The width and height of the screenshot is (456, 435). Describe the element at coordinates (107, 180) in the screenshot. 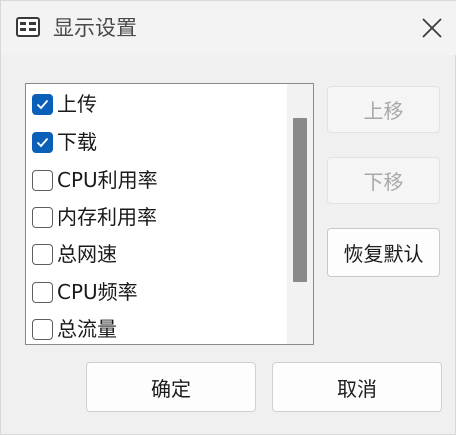

I see `list-item-label: CPU利用率` at that location.